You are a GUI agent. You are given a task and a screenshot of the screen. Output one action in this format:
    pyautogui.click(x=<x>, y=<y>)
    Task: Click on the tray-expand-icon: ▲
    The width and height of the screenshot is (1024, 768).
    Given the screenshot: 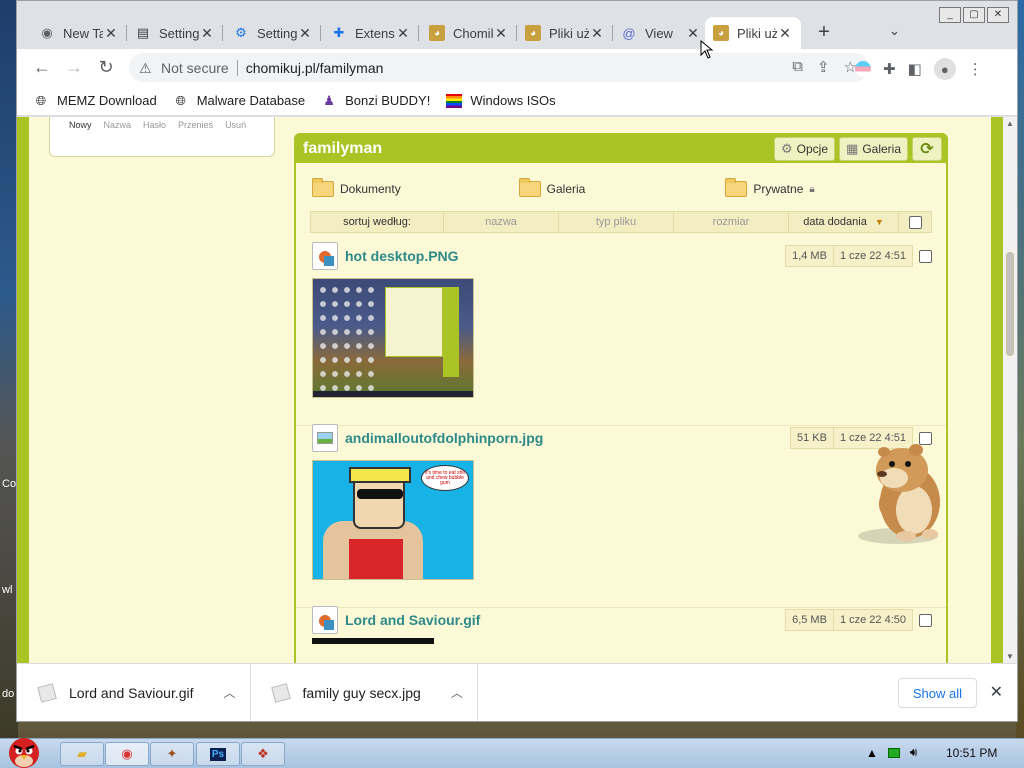 What is the action you would take?
    pyautogui.click(x=872, y=753)
    